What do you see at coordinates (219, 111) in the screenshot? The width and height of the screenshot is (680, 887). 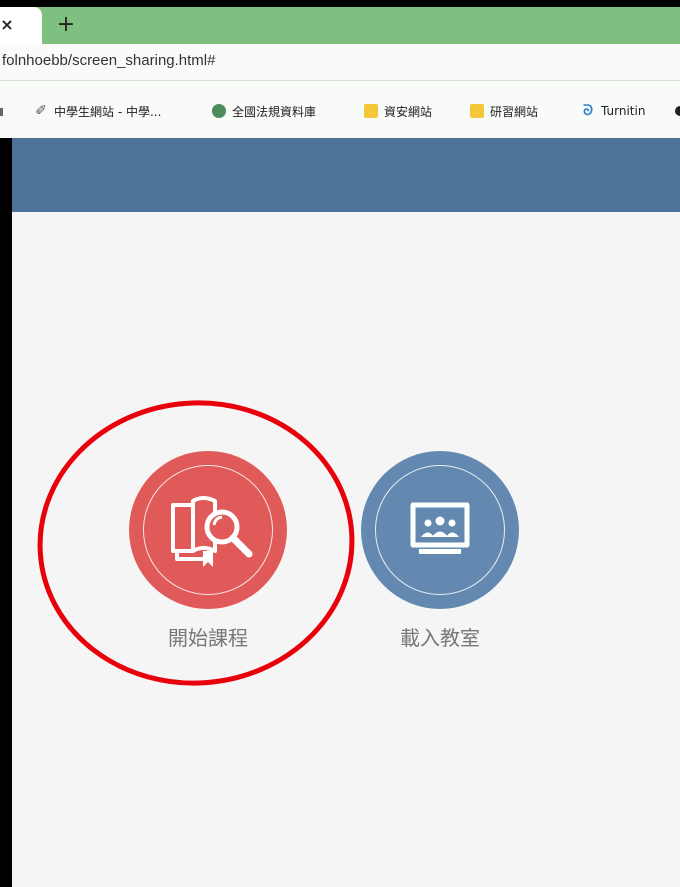 I see `globe-icon` at bounding box center [219, 111].